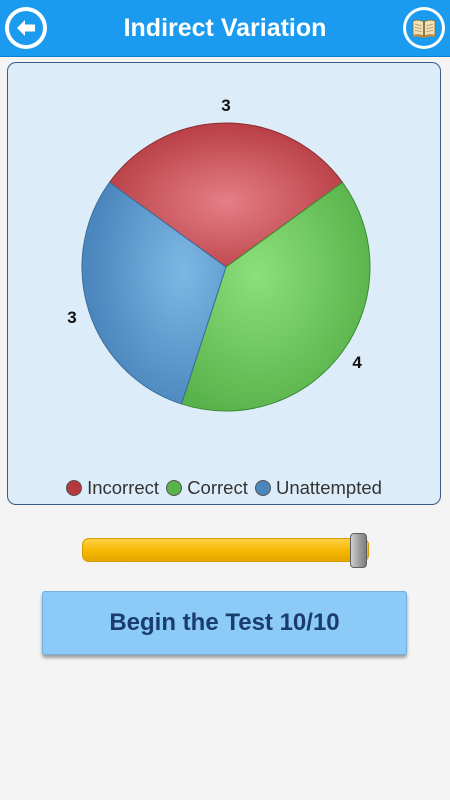 The width and height of the screenshot is (450, 800). What do you see at coordinates (217, 487) in the screenshot?
I see `legend-label-correct: Correct` at bounding box center [217, 487].